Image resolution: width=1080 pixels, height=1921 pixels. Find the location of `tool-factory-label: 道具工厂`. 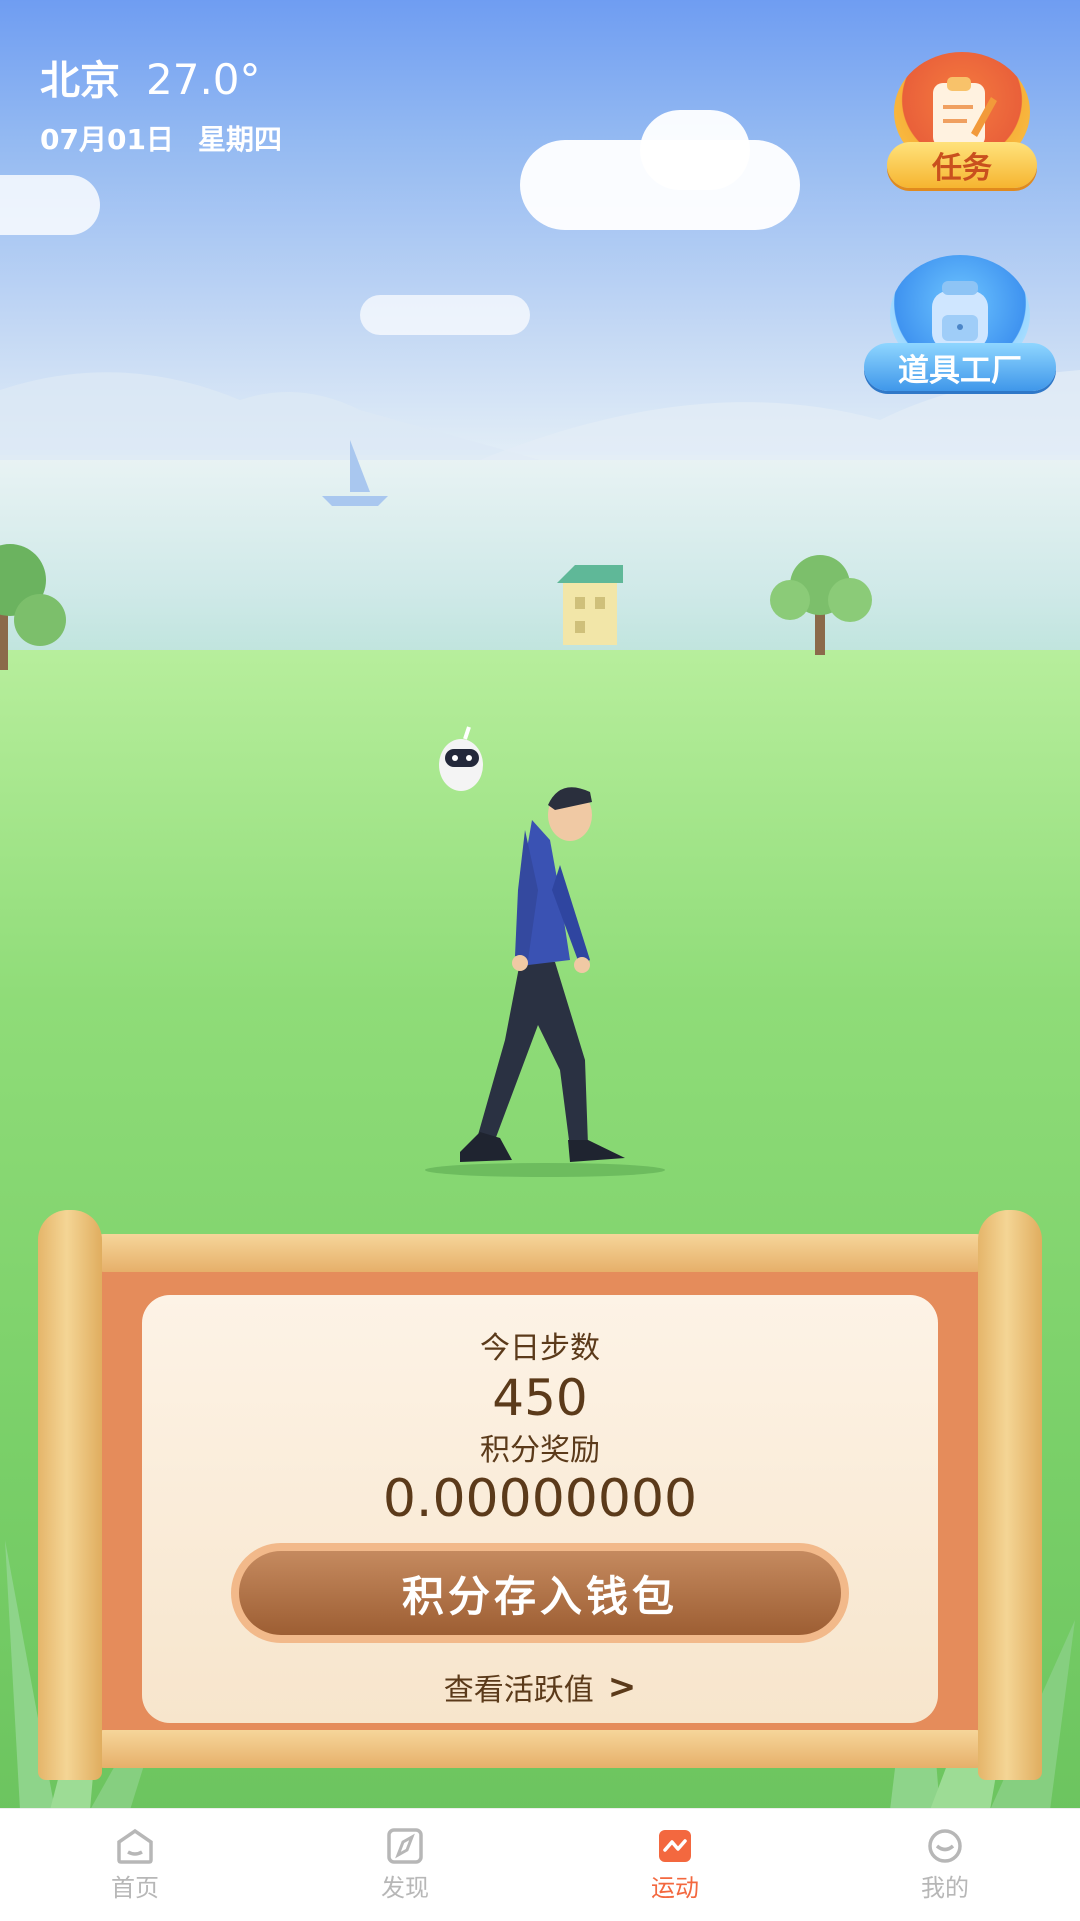

tool-factory-label: 道具工厂 is located at coordinates (960, 367).